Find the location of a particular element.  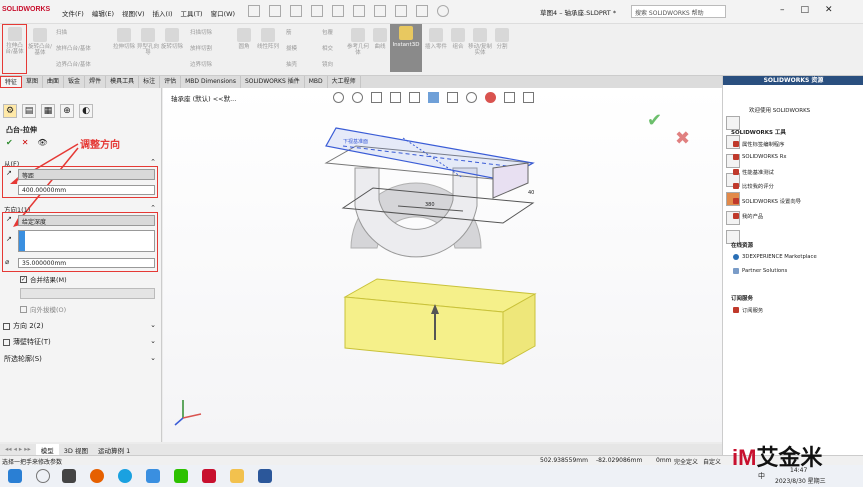

file-props-icon is located at coordinates (422, 11).